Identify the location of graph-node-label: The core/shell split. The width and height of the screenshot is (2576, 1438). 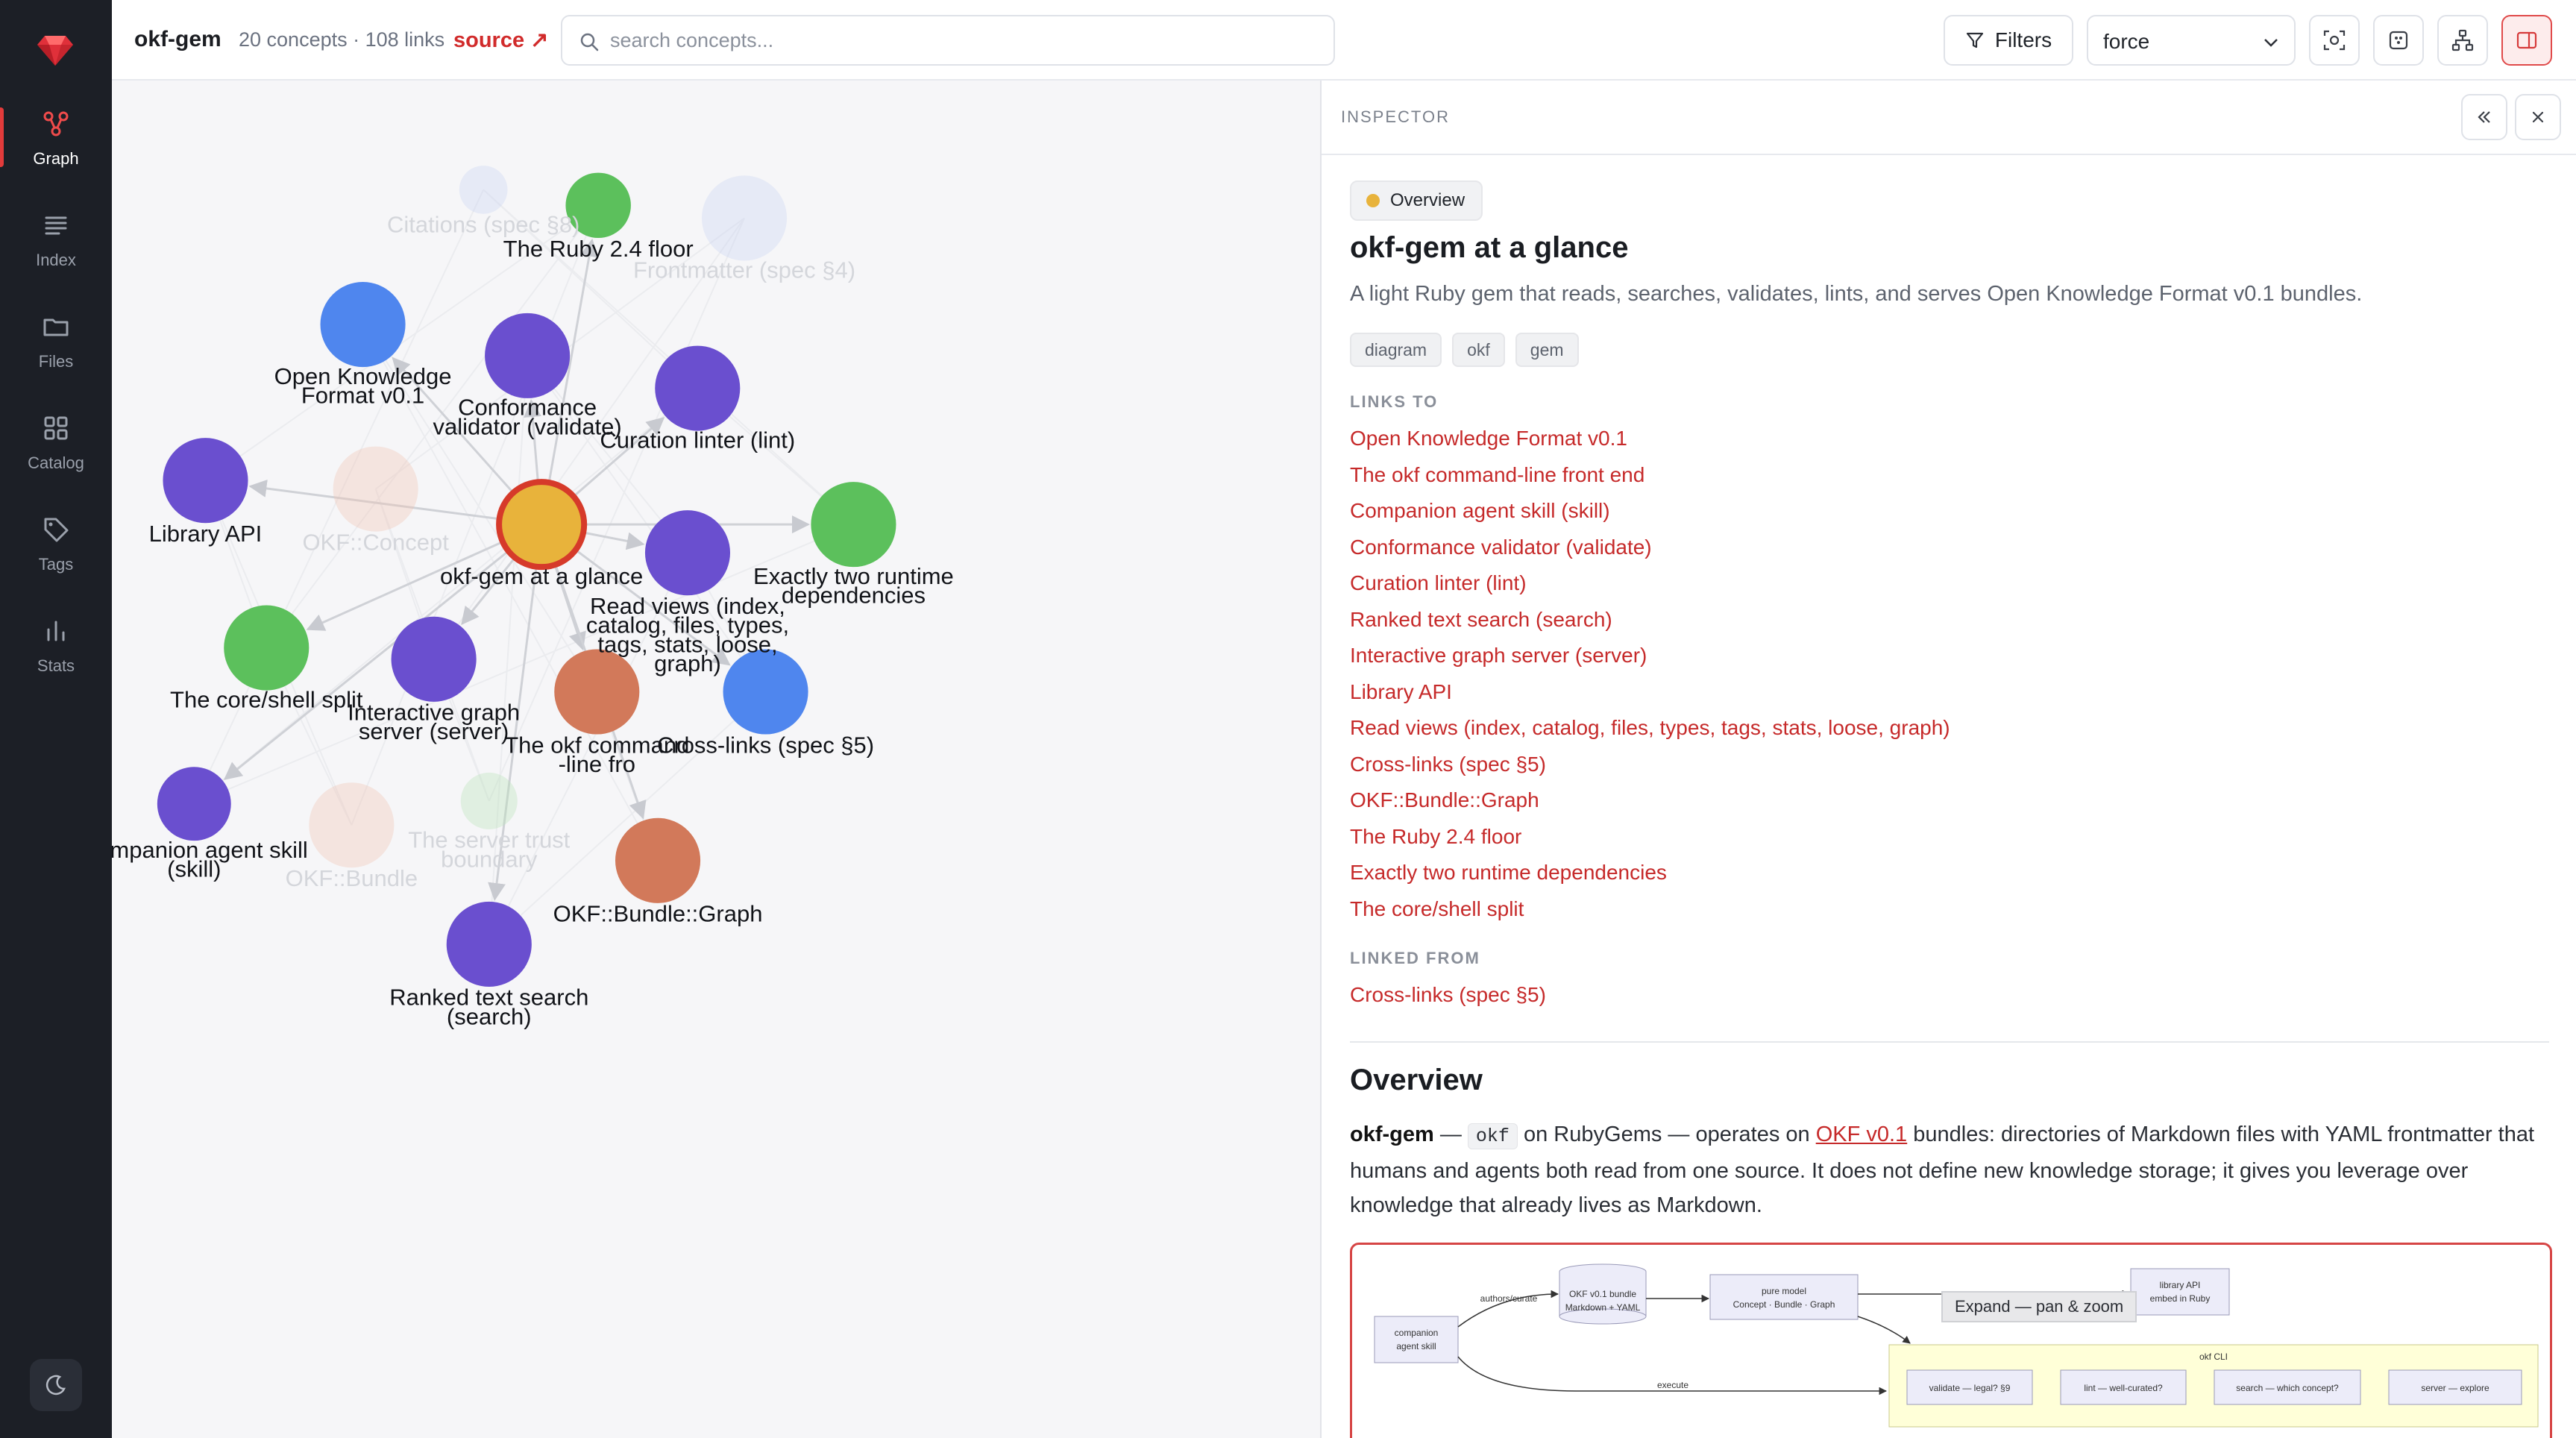
(266, 699).